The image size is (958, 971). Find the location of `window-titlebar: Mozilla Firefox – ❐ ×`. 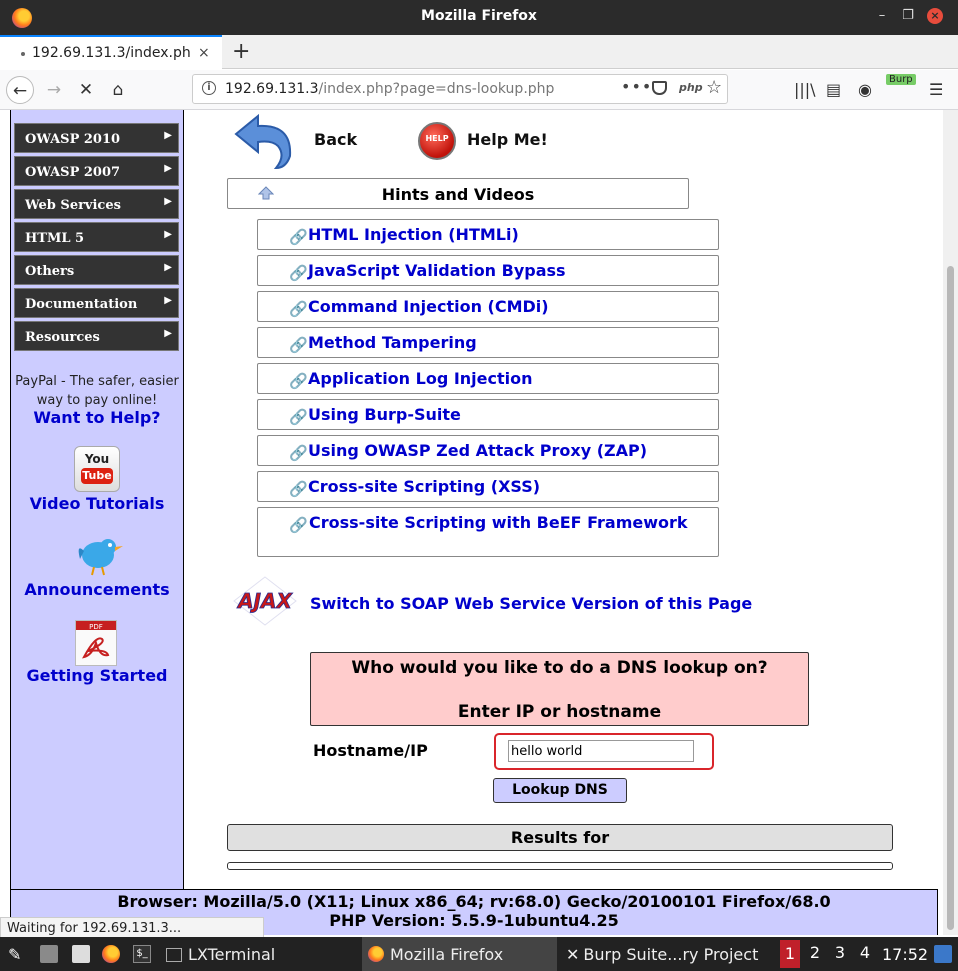

window-titlebar: Mozilla Firefox – ❐ × is located at coordinates (479, 17).